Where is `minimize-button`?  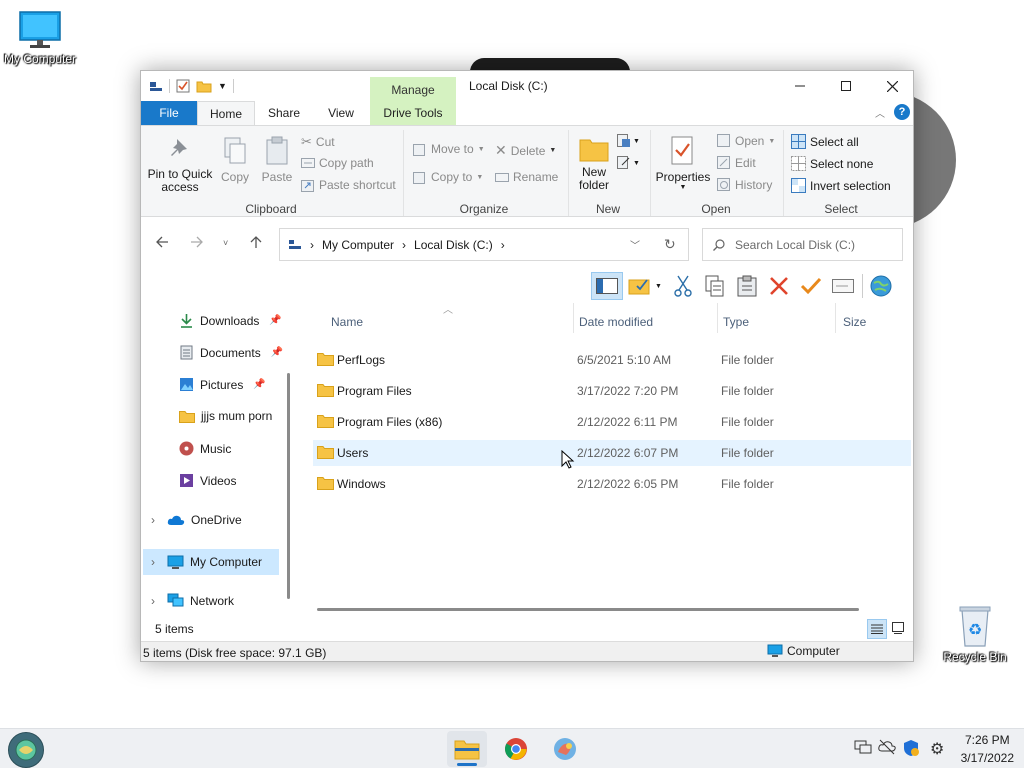
minimize-button is located at coordinates (800, 86).